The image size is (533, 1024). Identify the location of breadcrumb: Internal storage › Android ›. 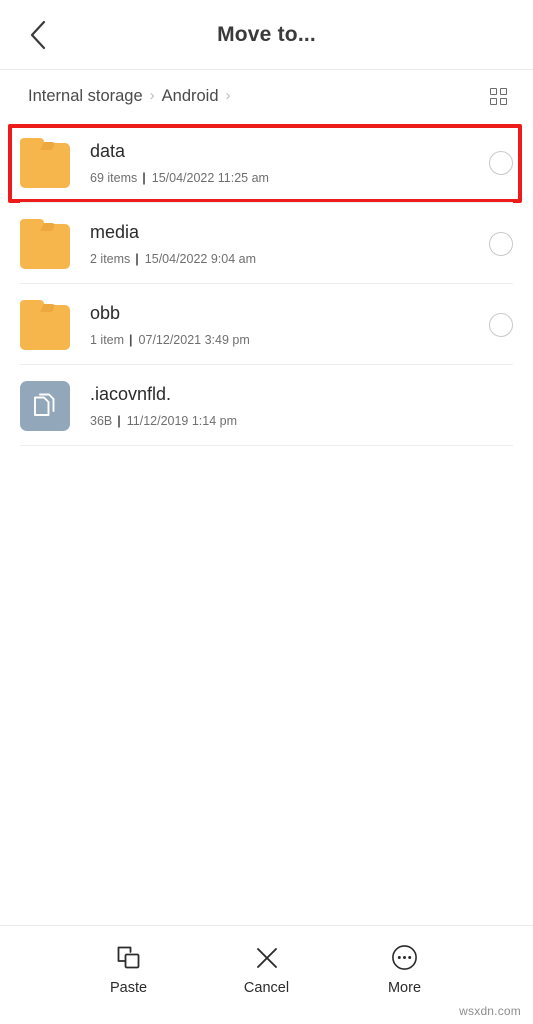
(254, 96).